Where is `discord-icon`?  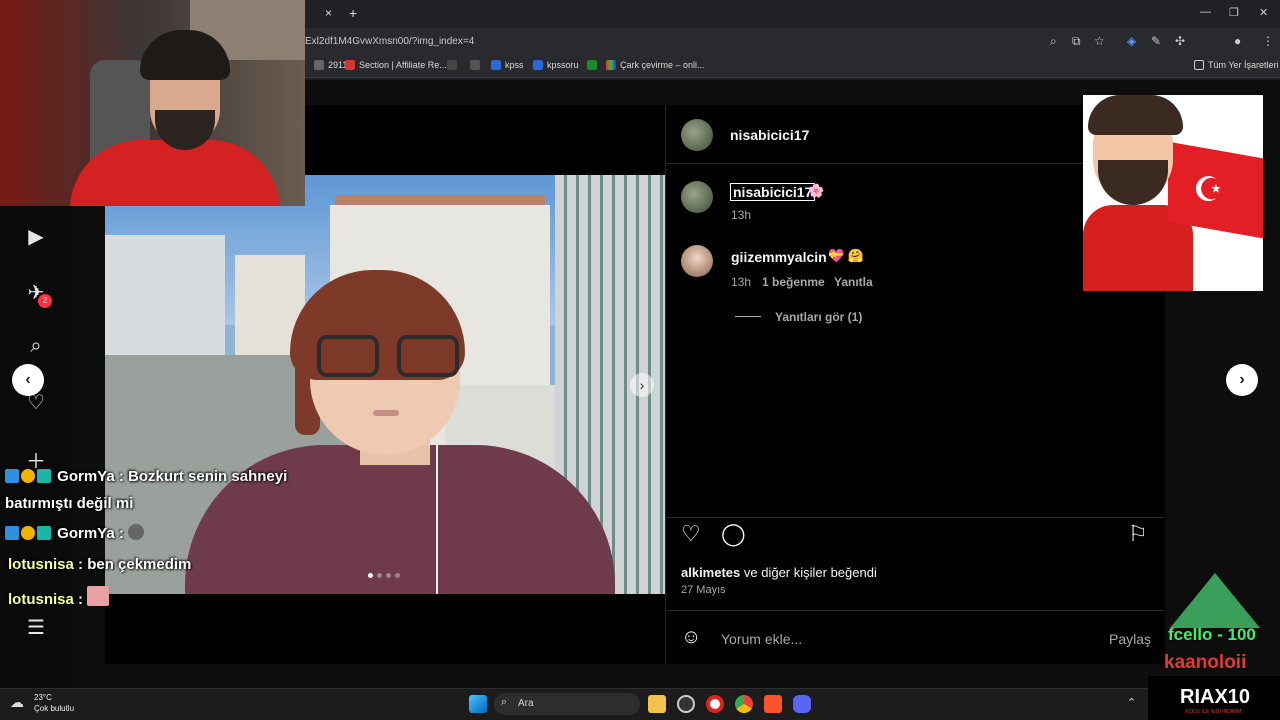 discord-icon is located at coordinates (802, 704).